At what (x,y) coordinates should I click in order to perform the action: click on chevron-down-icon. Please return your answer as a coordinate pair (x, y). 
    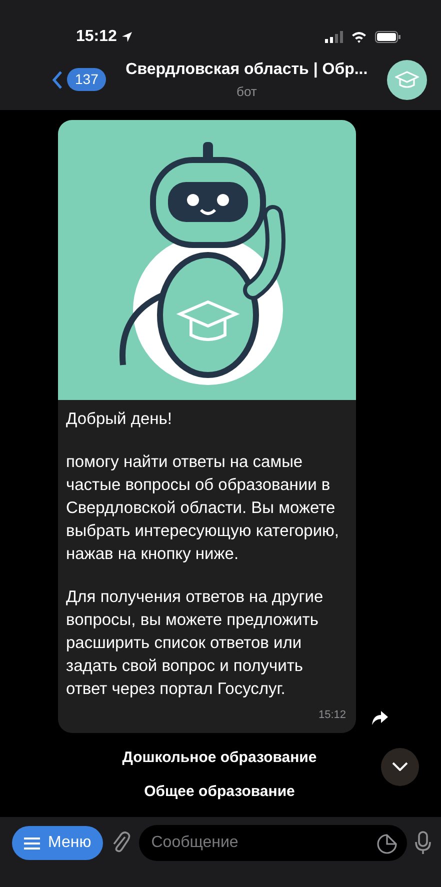
    Looking at the image, I should click on (400, 767).